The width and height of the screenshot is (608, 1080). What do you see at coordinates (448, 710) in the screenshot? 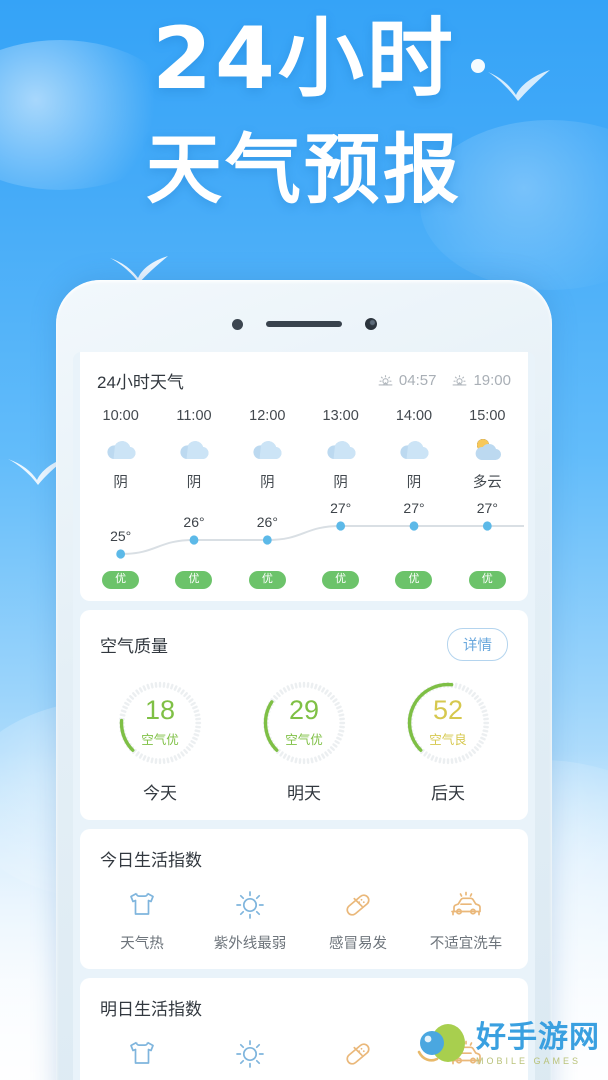
I see `aqi-value: 52` at bounding box center [448, 710].